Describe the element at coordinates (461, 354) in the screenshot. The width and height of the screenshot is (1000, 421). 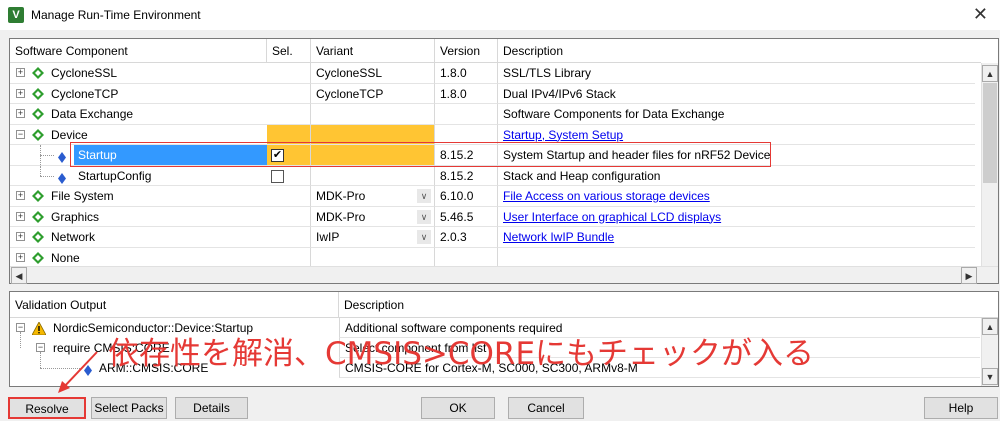
I see `annotation-text: 依存性を解消、CMSIS>COREにもチェックが入る` at that location.